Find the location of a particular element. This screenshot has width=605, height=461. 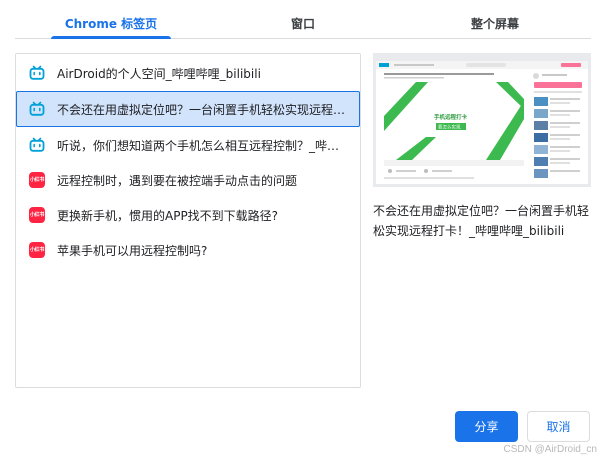

list-item-label: 更换新手机，惯用的APP找不到下载路径? is located at coordinates (168, 215).